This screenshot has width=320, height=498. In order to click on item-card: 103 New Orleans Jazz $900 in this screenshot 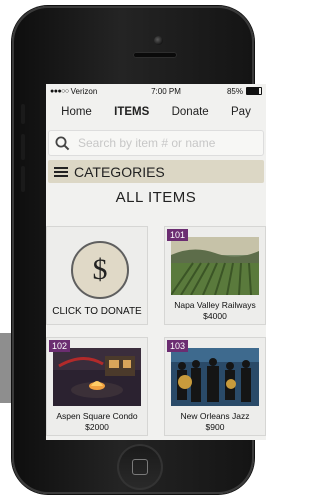, I will do `click(215, 386)`.